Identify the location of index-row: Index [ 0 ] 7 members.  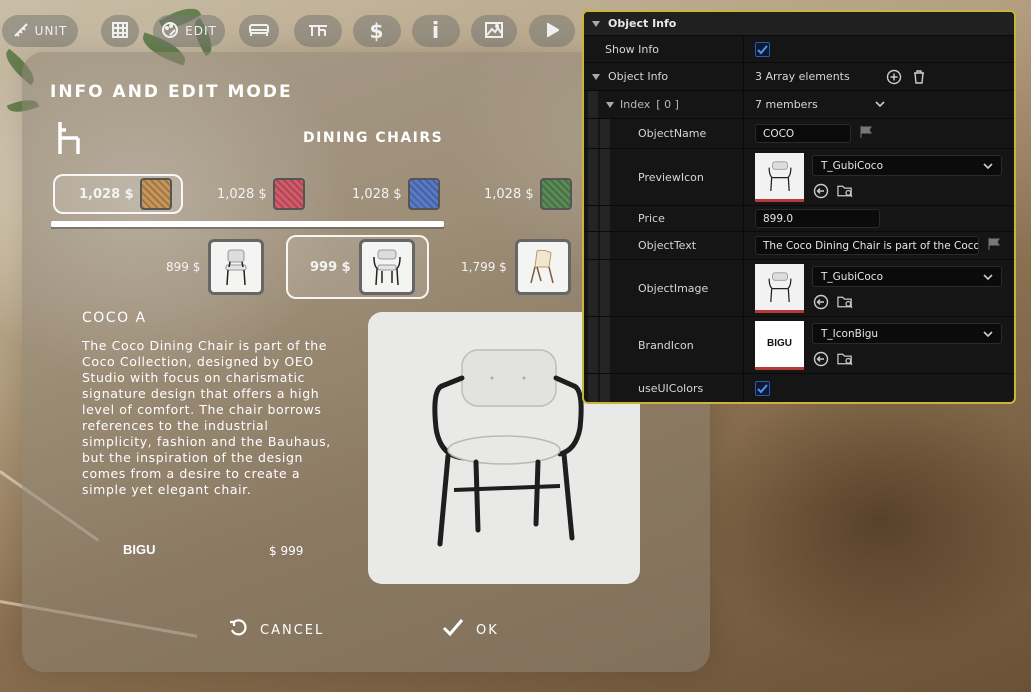
(799, 105).